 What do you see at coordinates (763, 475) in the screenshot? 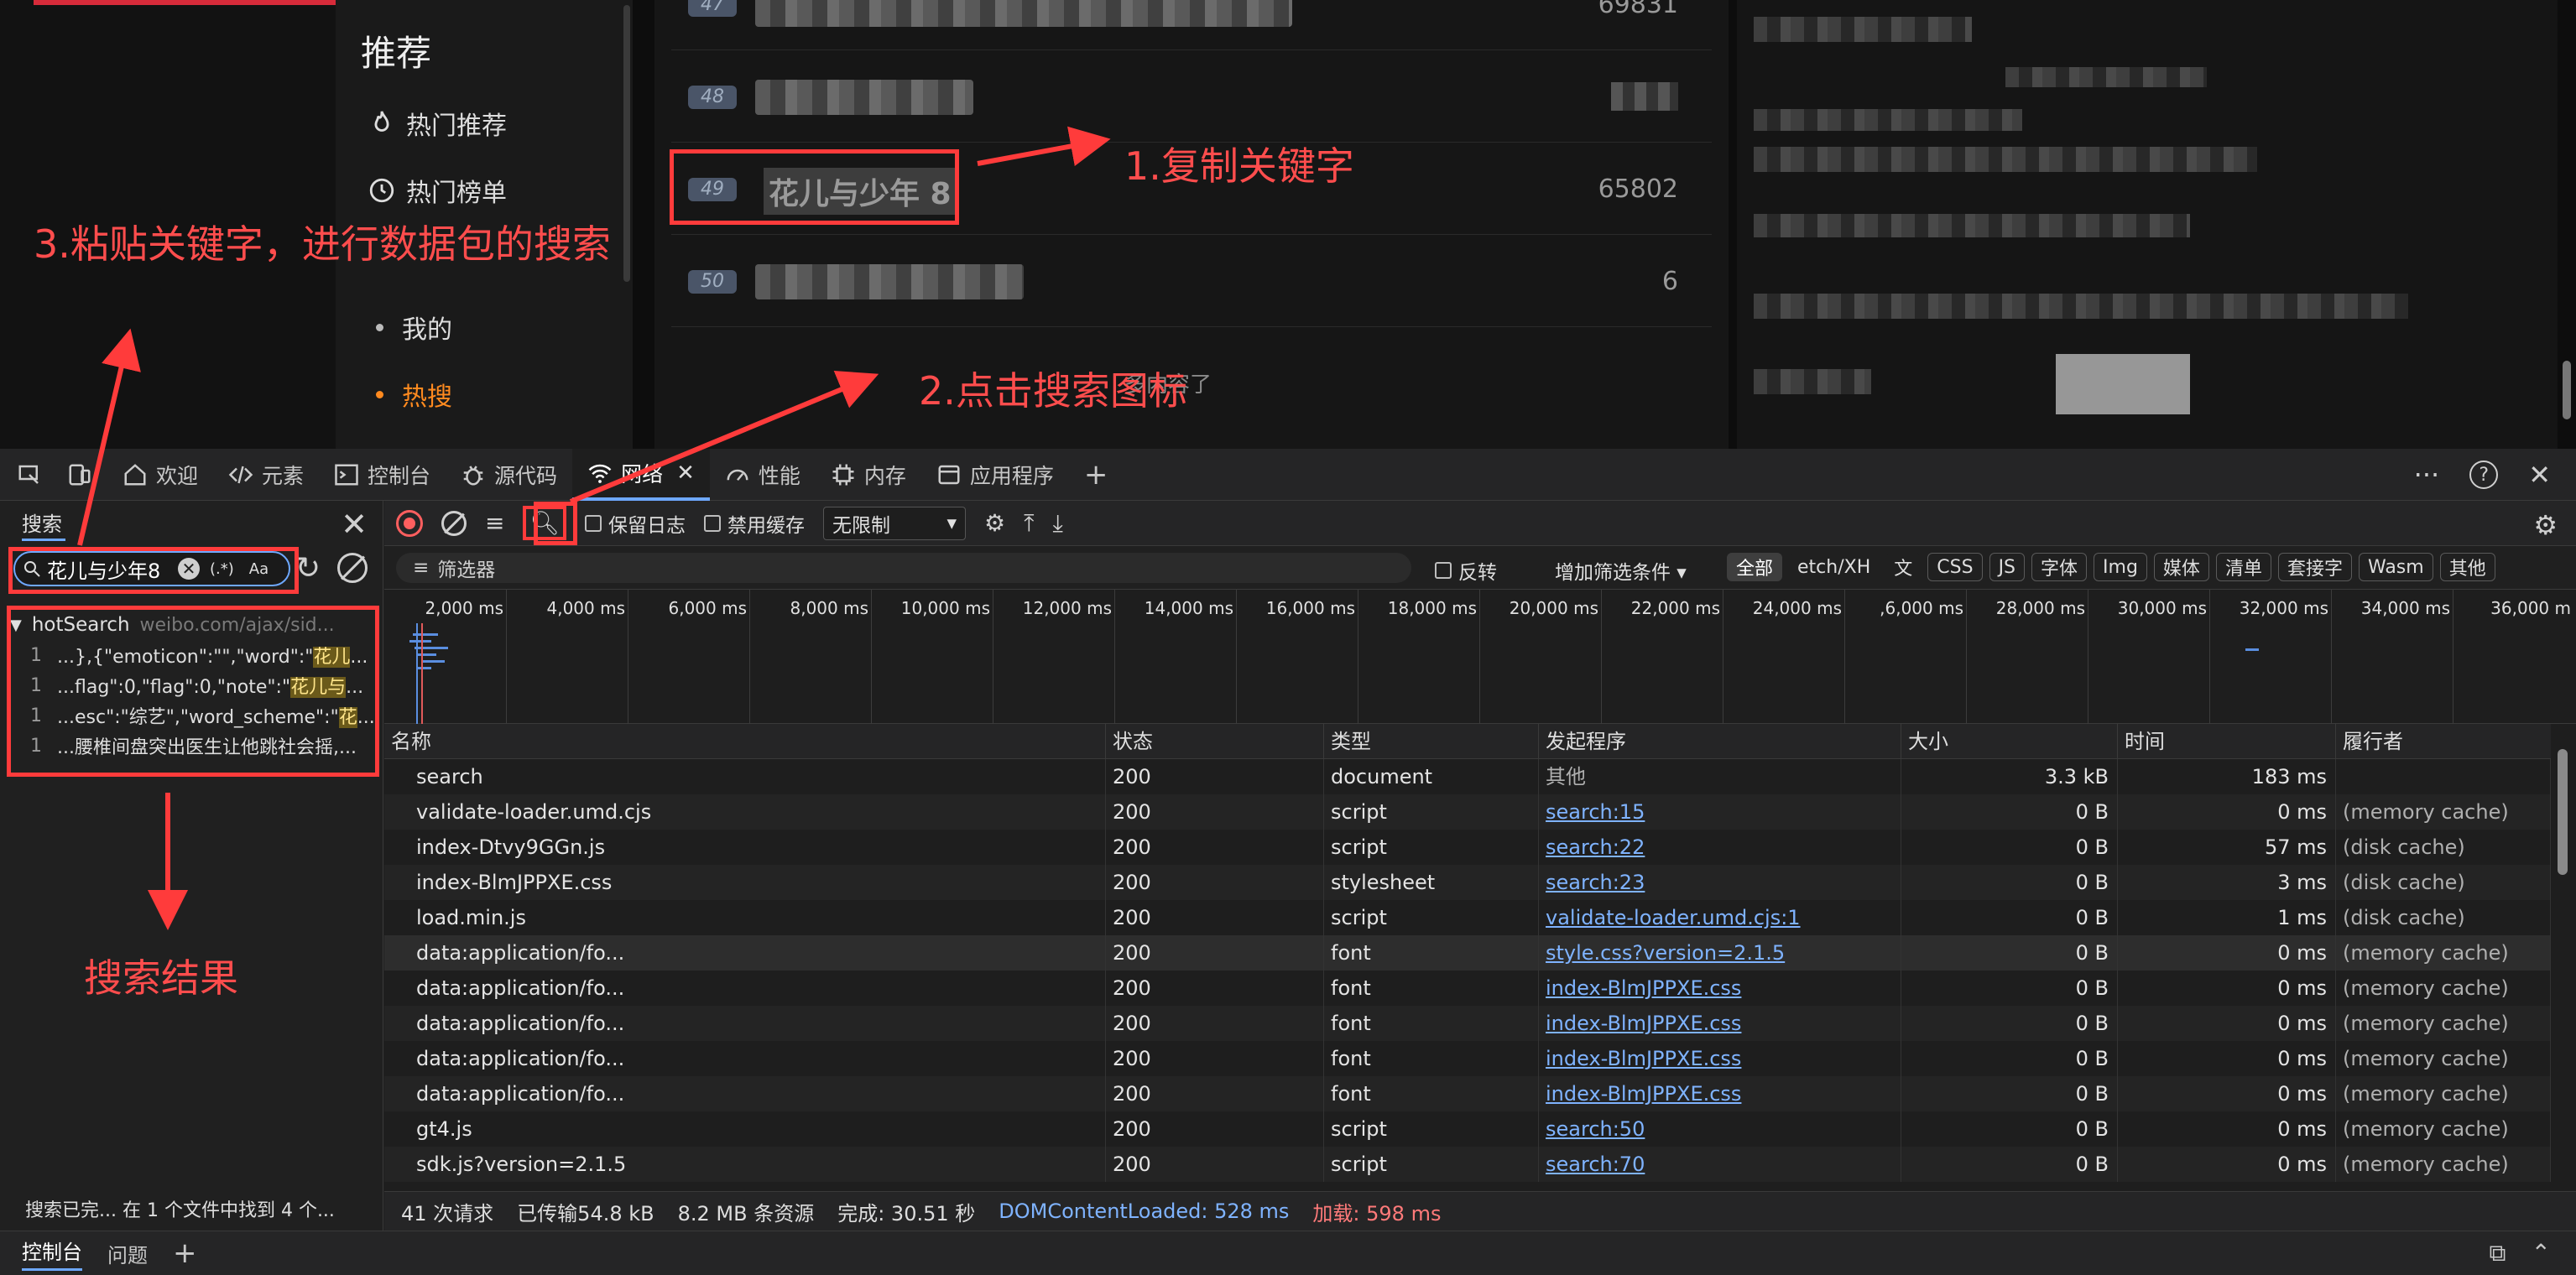
I see `tab-performance: 性能` at bounding box center [763, 475].